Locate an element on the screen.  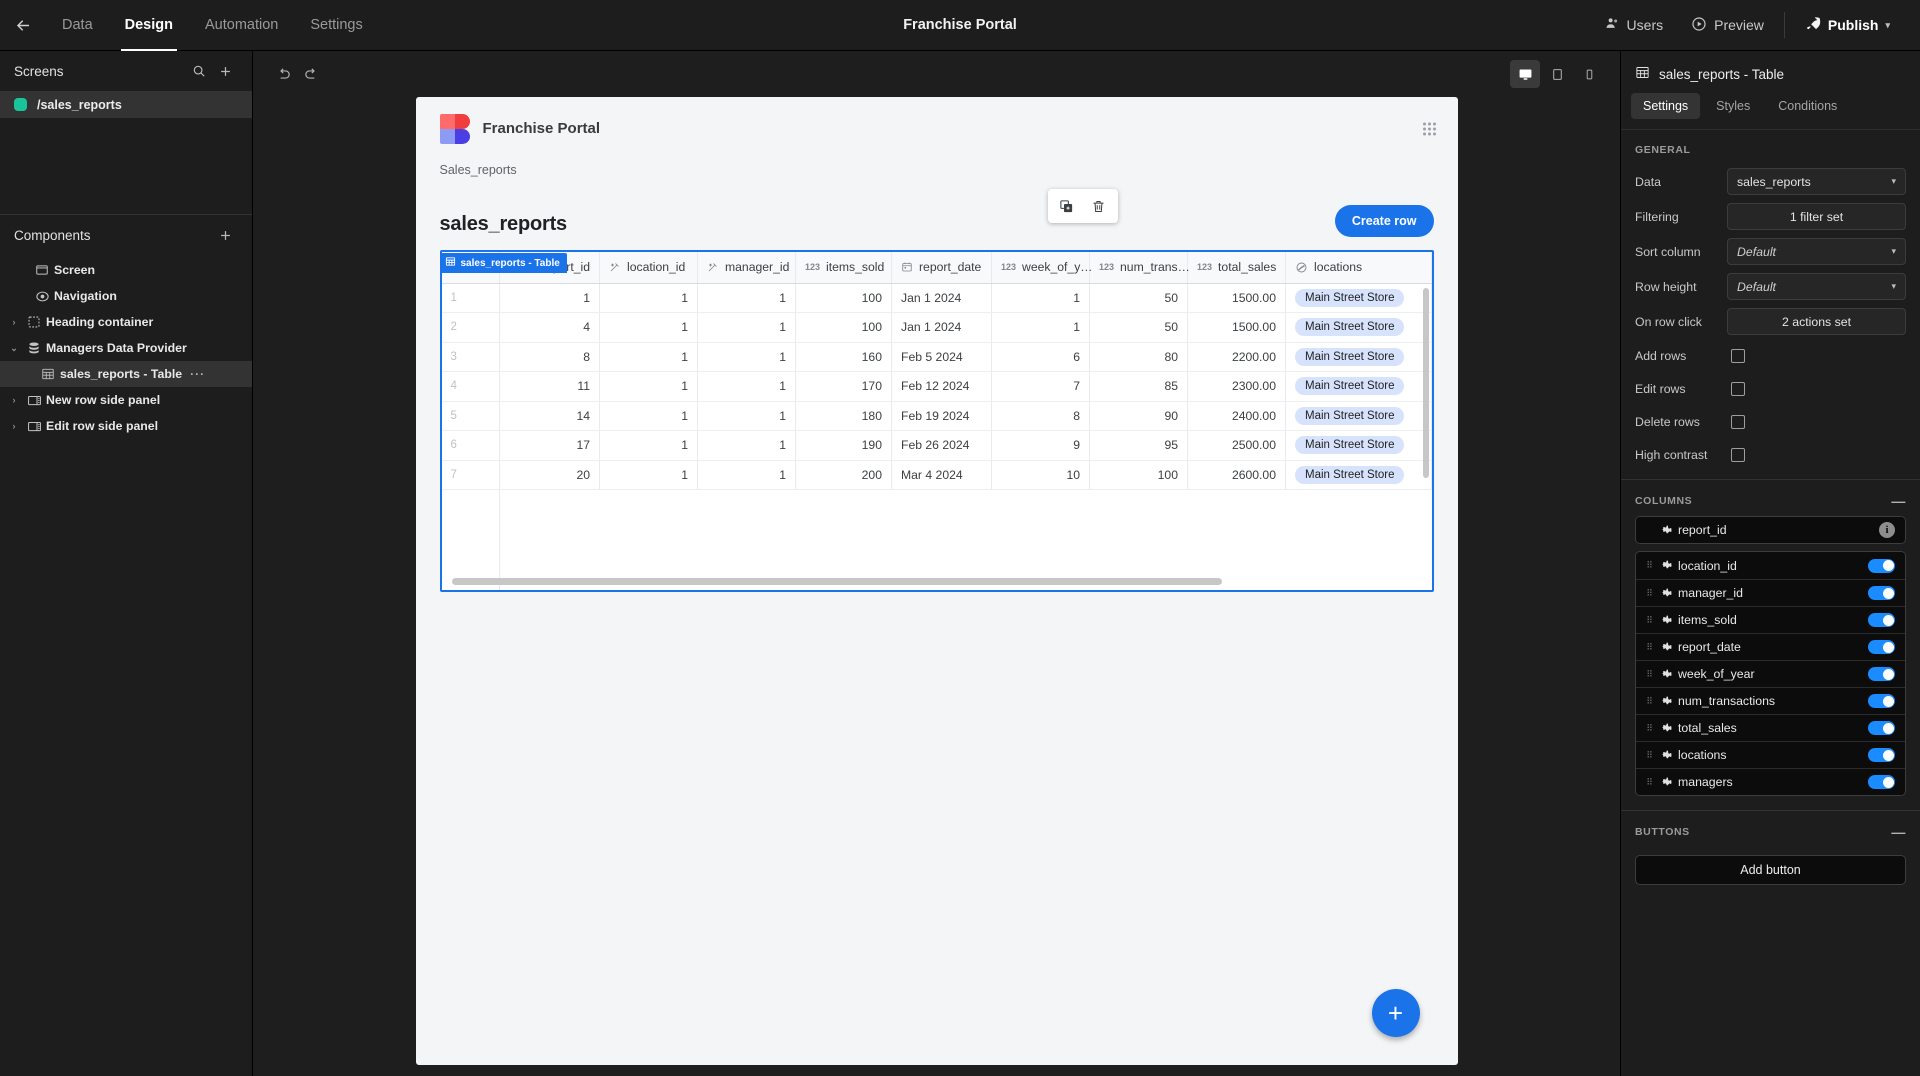
cell-report-date: Feb 12 2024 is located at coordinates (941, 386).